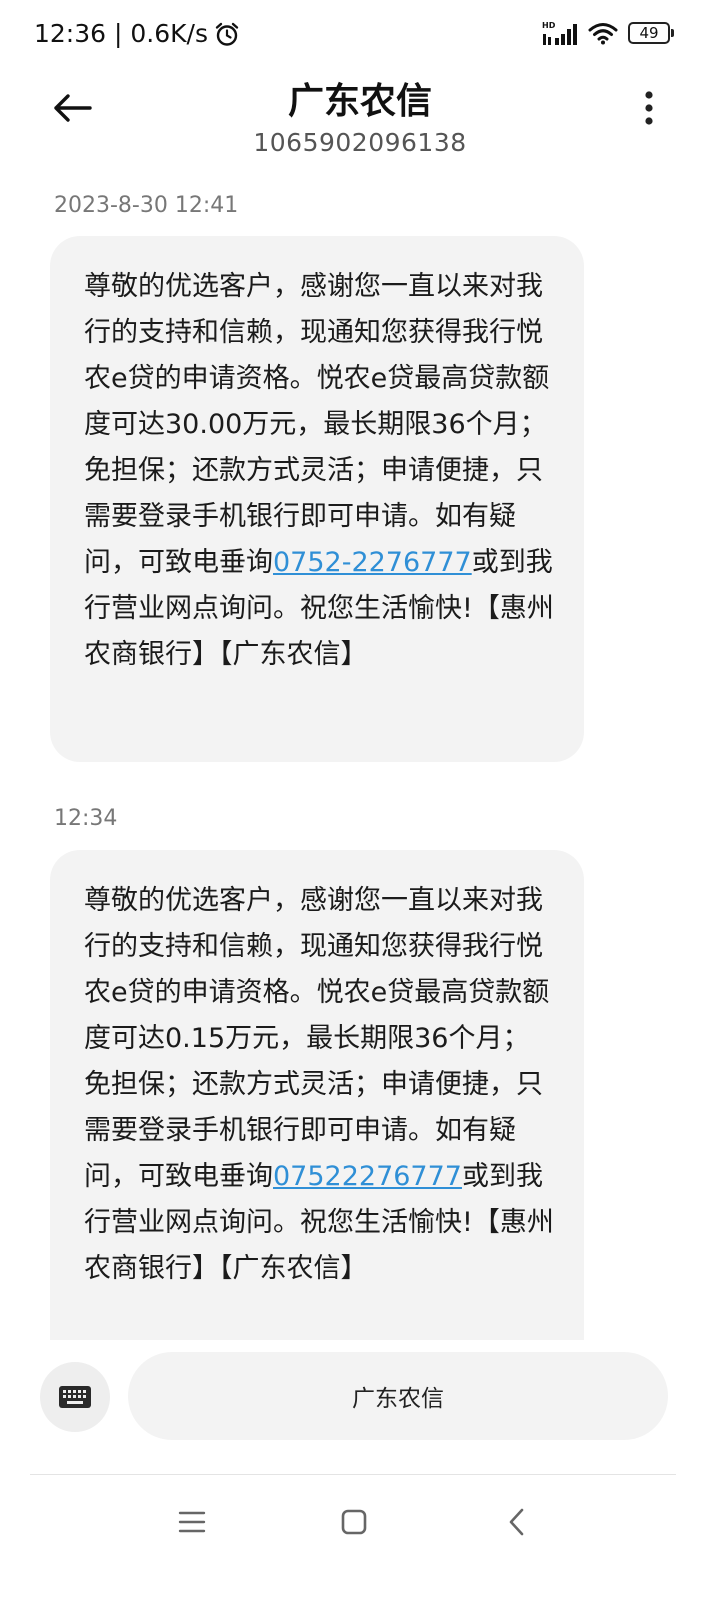 The width and height of the screenshot is (720, 1600). Describe the element at coordinates (227, 34) in the screenshot. I see `alarm-icon` at that location.